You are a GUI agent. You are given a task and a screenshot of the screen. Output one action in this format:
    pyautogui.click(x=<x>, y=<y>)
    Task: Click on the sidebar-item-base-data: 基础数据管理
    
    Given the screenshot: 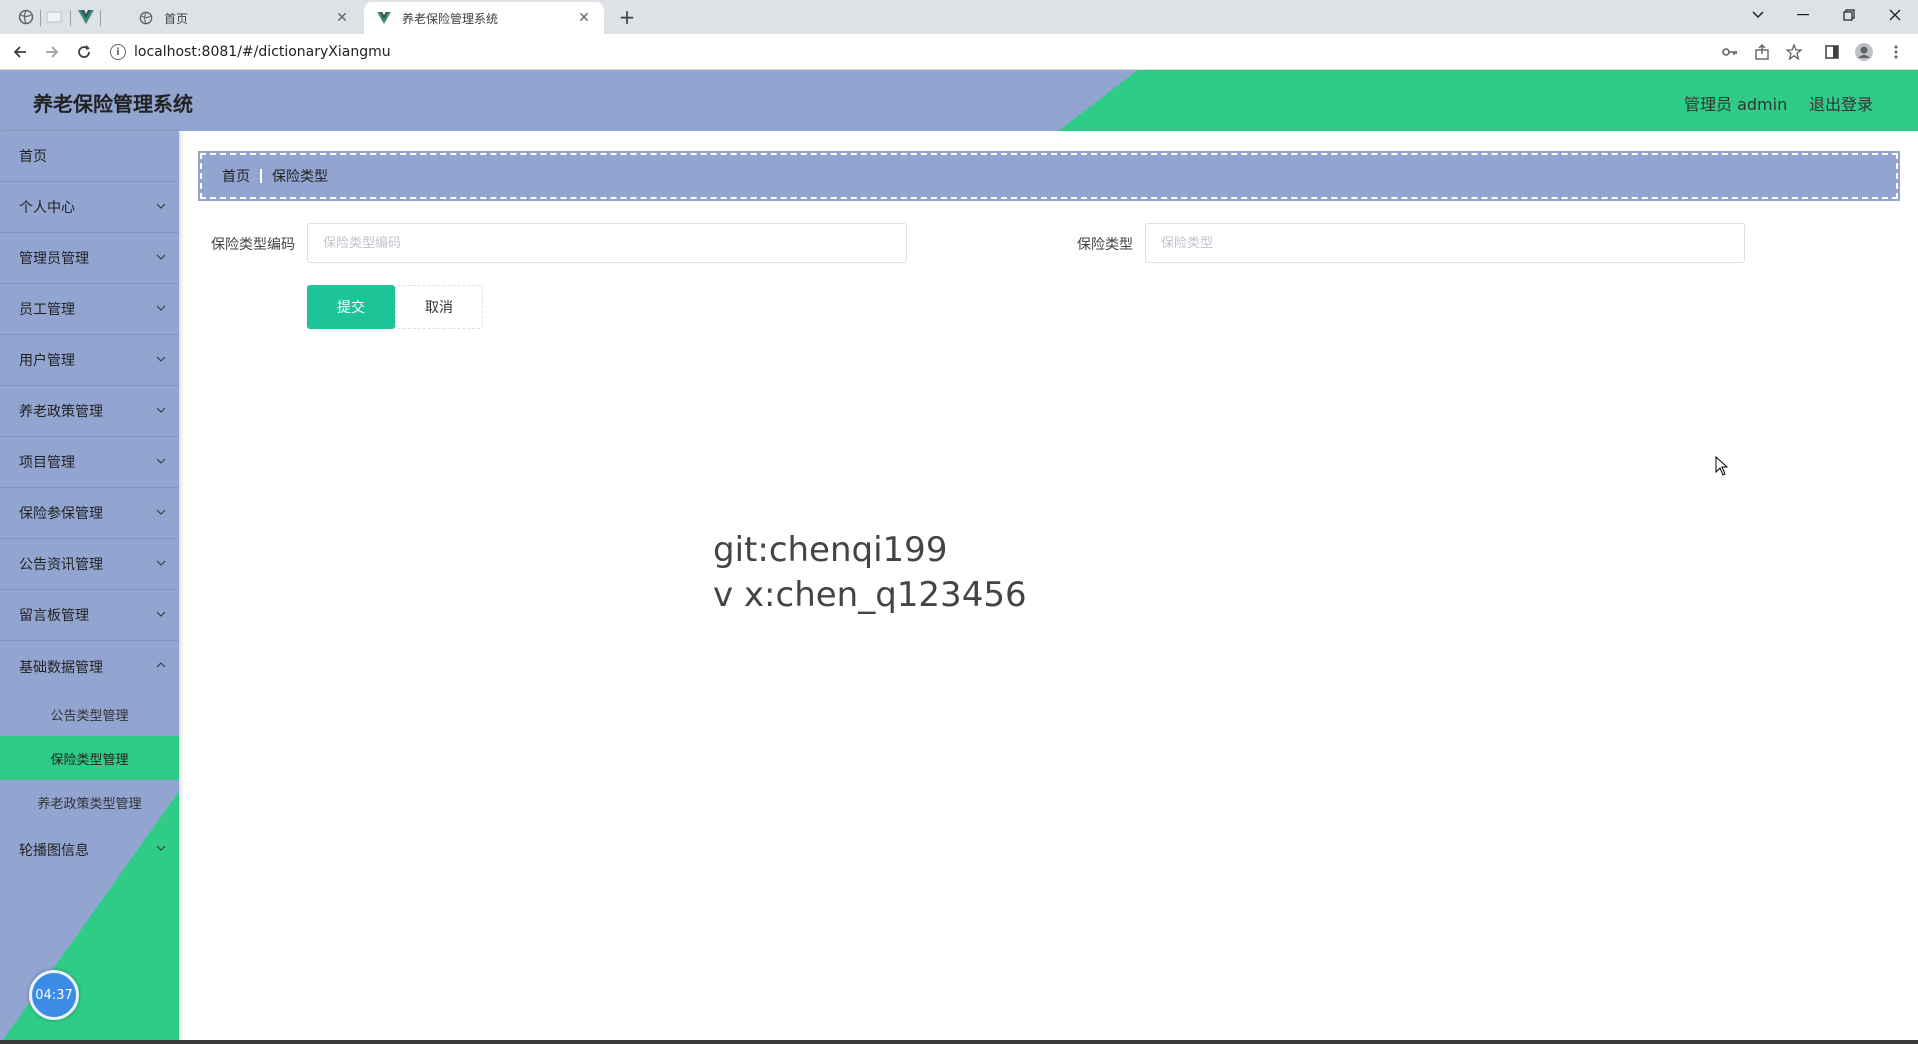 What is the action you would take?
    pyautogui.click(x=89, y=666)
    